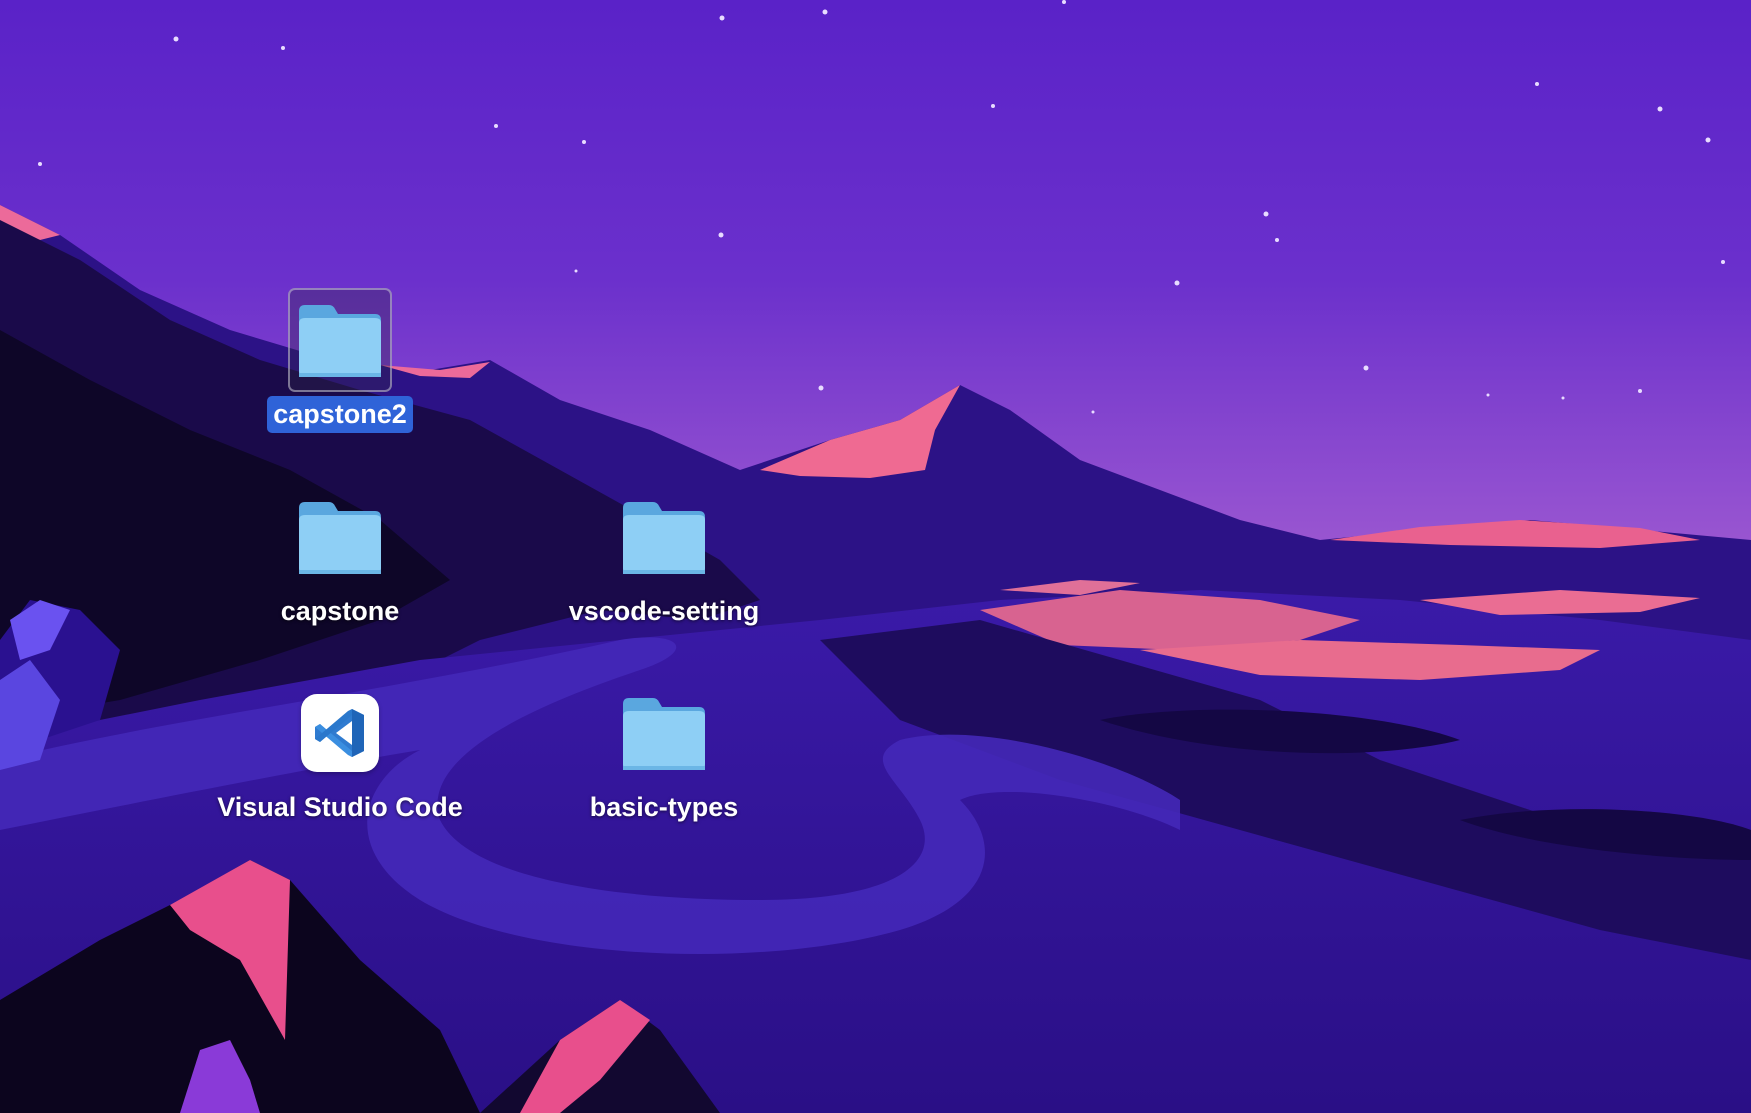 The image size is (1751, 1113). I want to click on desktop-item-label: basic-types, so click(664, 807).